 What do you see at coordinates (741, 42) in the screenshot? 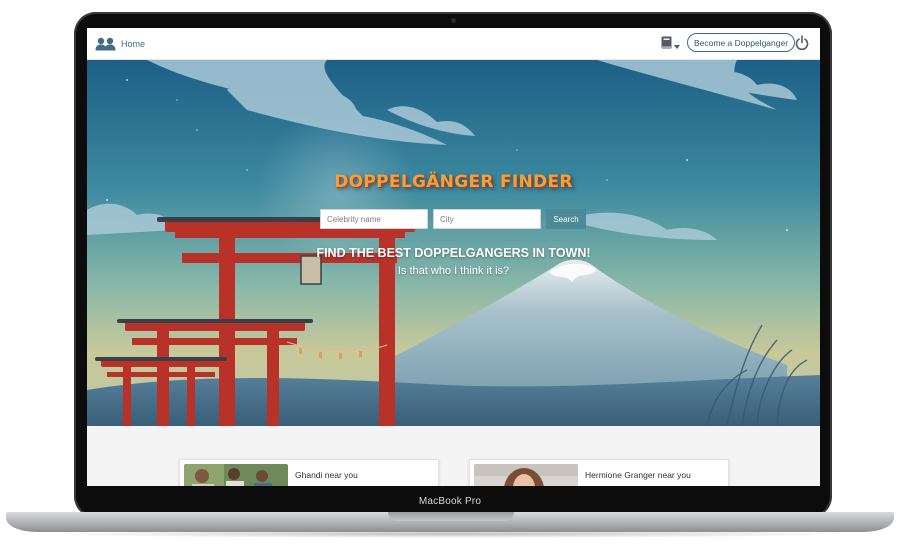
I see `become-doppelganger-button: Become a Doppelganger` at bounding box center [741, 42].